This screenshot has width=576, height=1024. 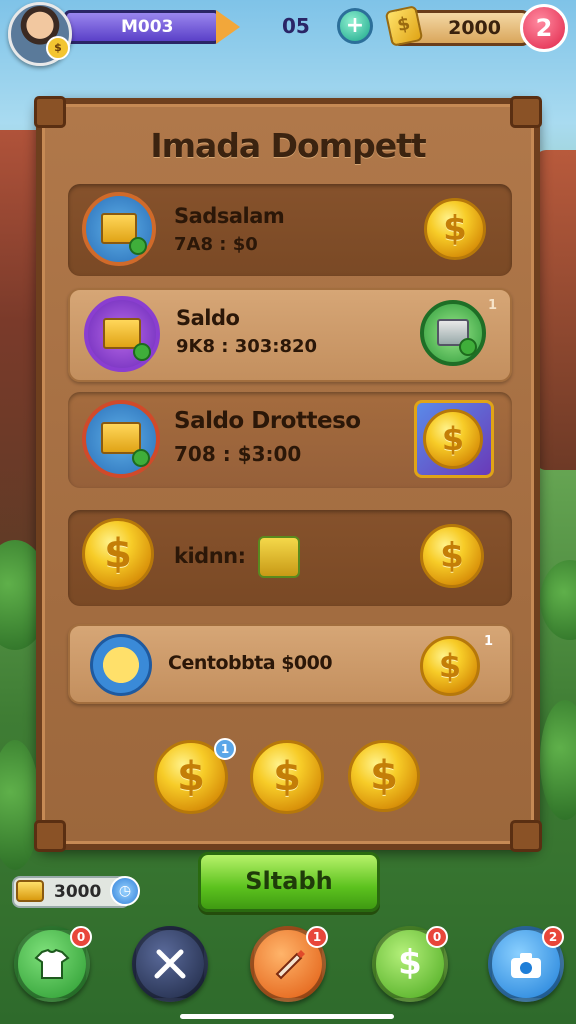 What do you see at coordinates (225, 749) in the screenshot?
I see `reward-coin-badge: 1` at bounding box center [225, 749].